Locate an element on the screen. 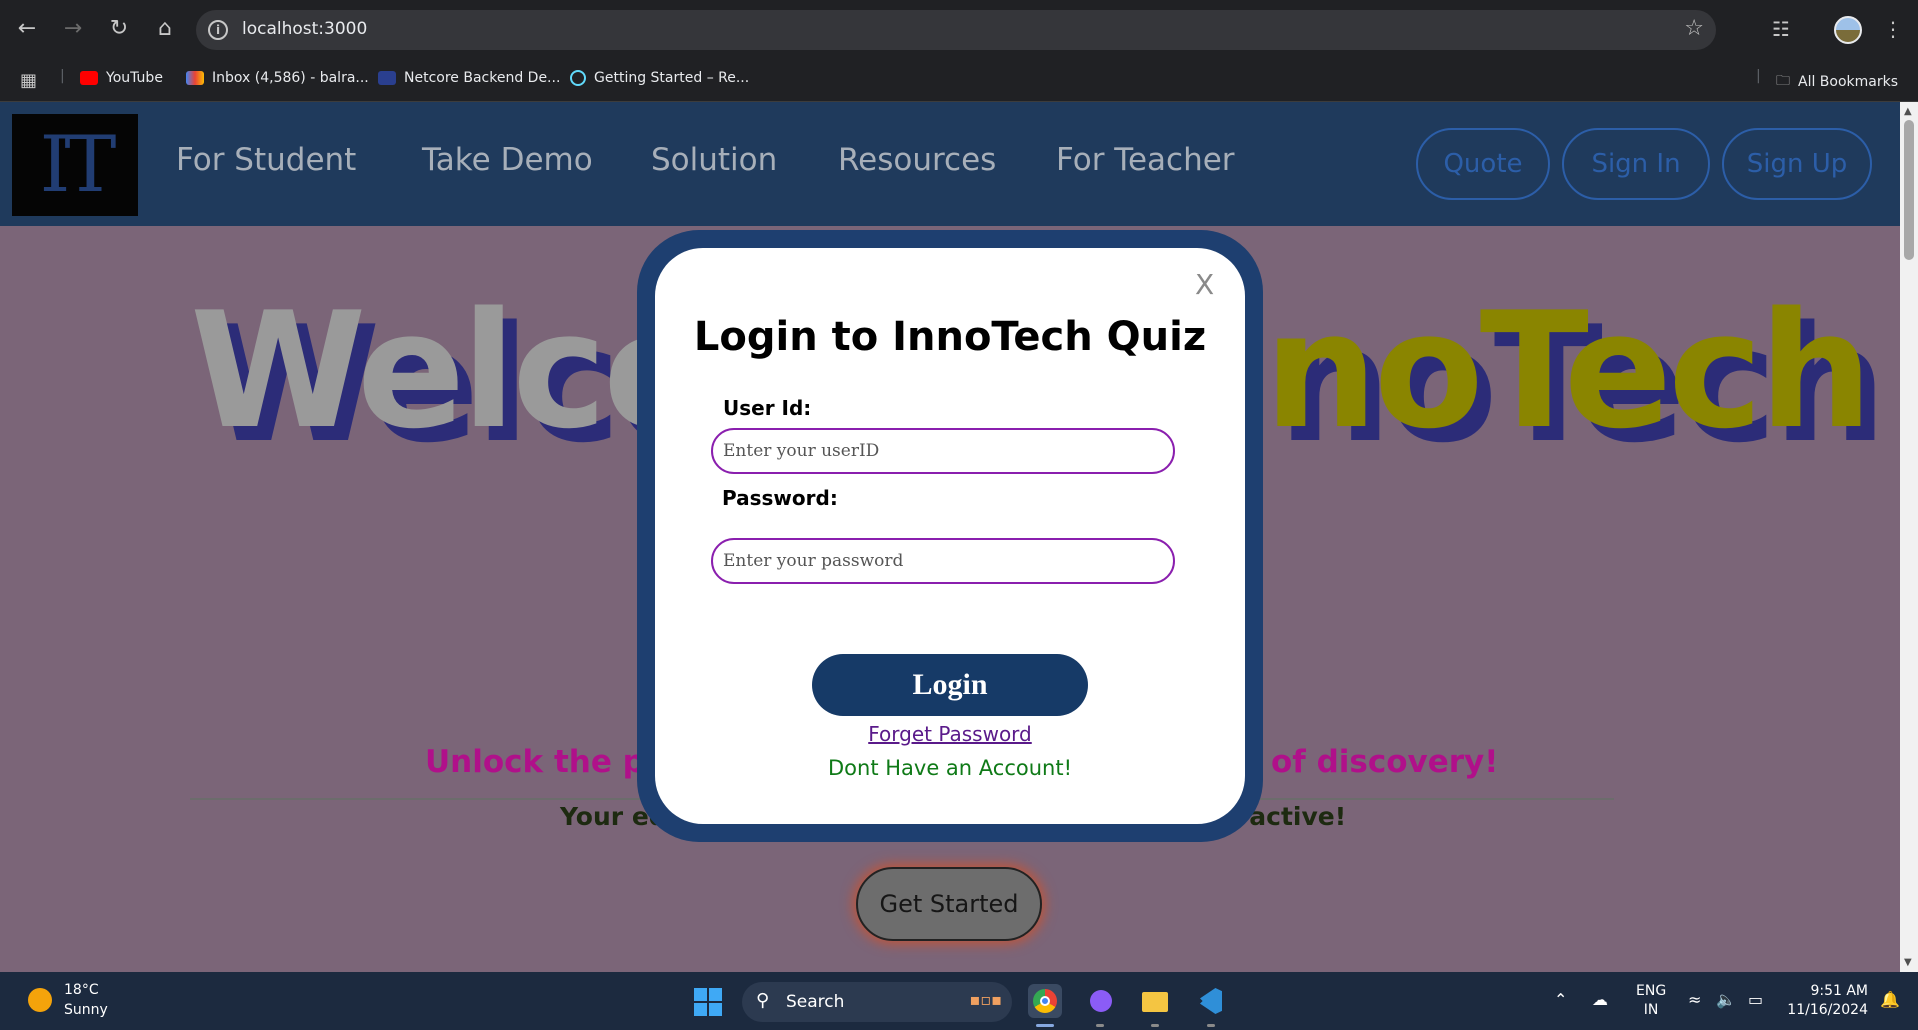 The image size is (1918, 1030). scrollbar-thumb is located at coordinates (1909, 190).